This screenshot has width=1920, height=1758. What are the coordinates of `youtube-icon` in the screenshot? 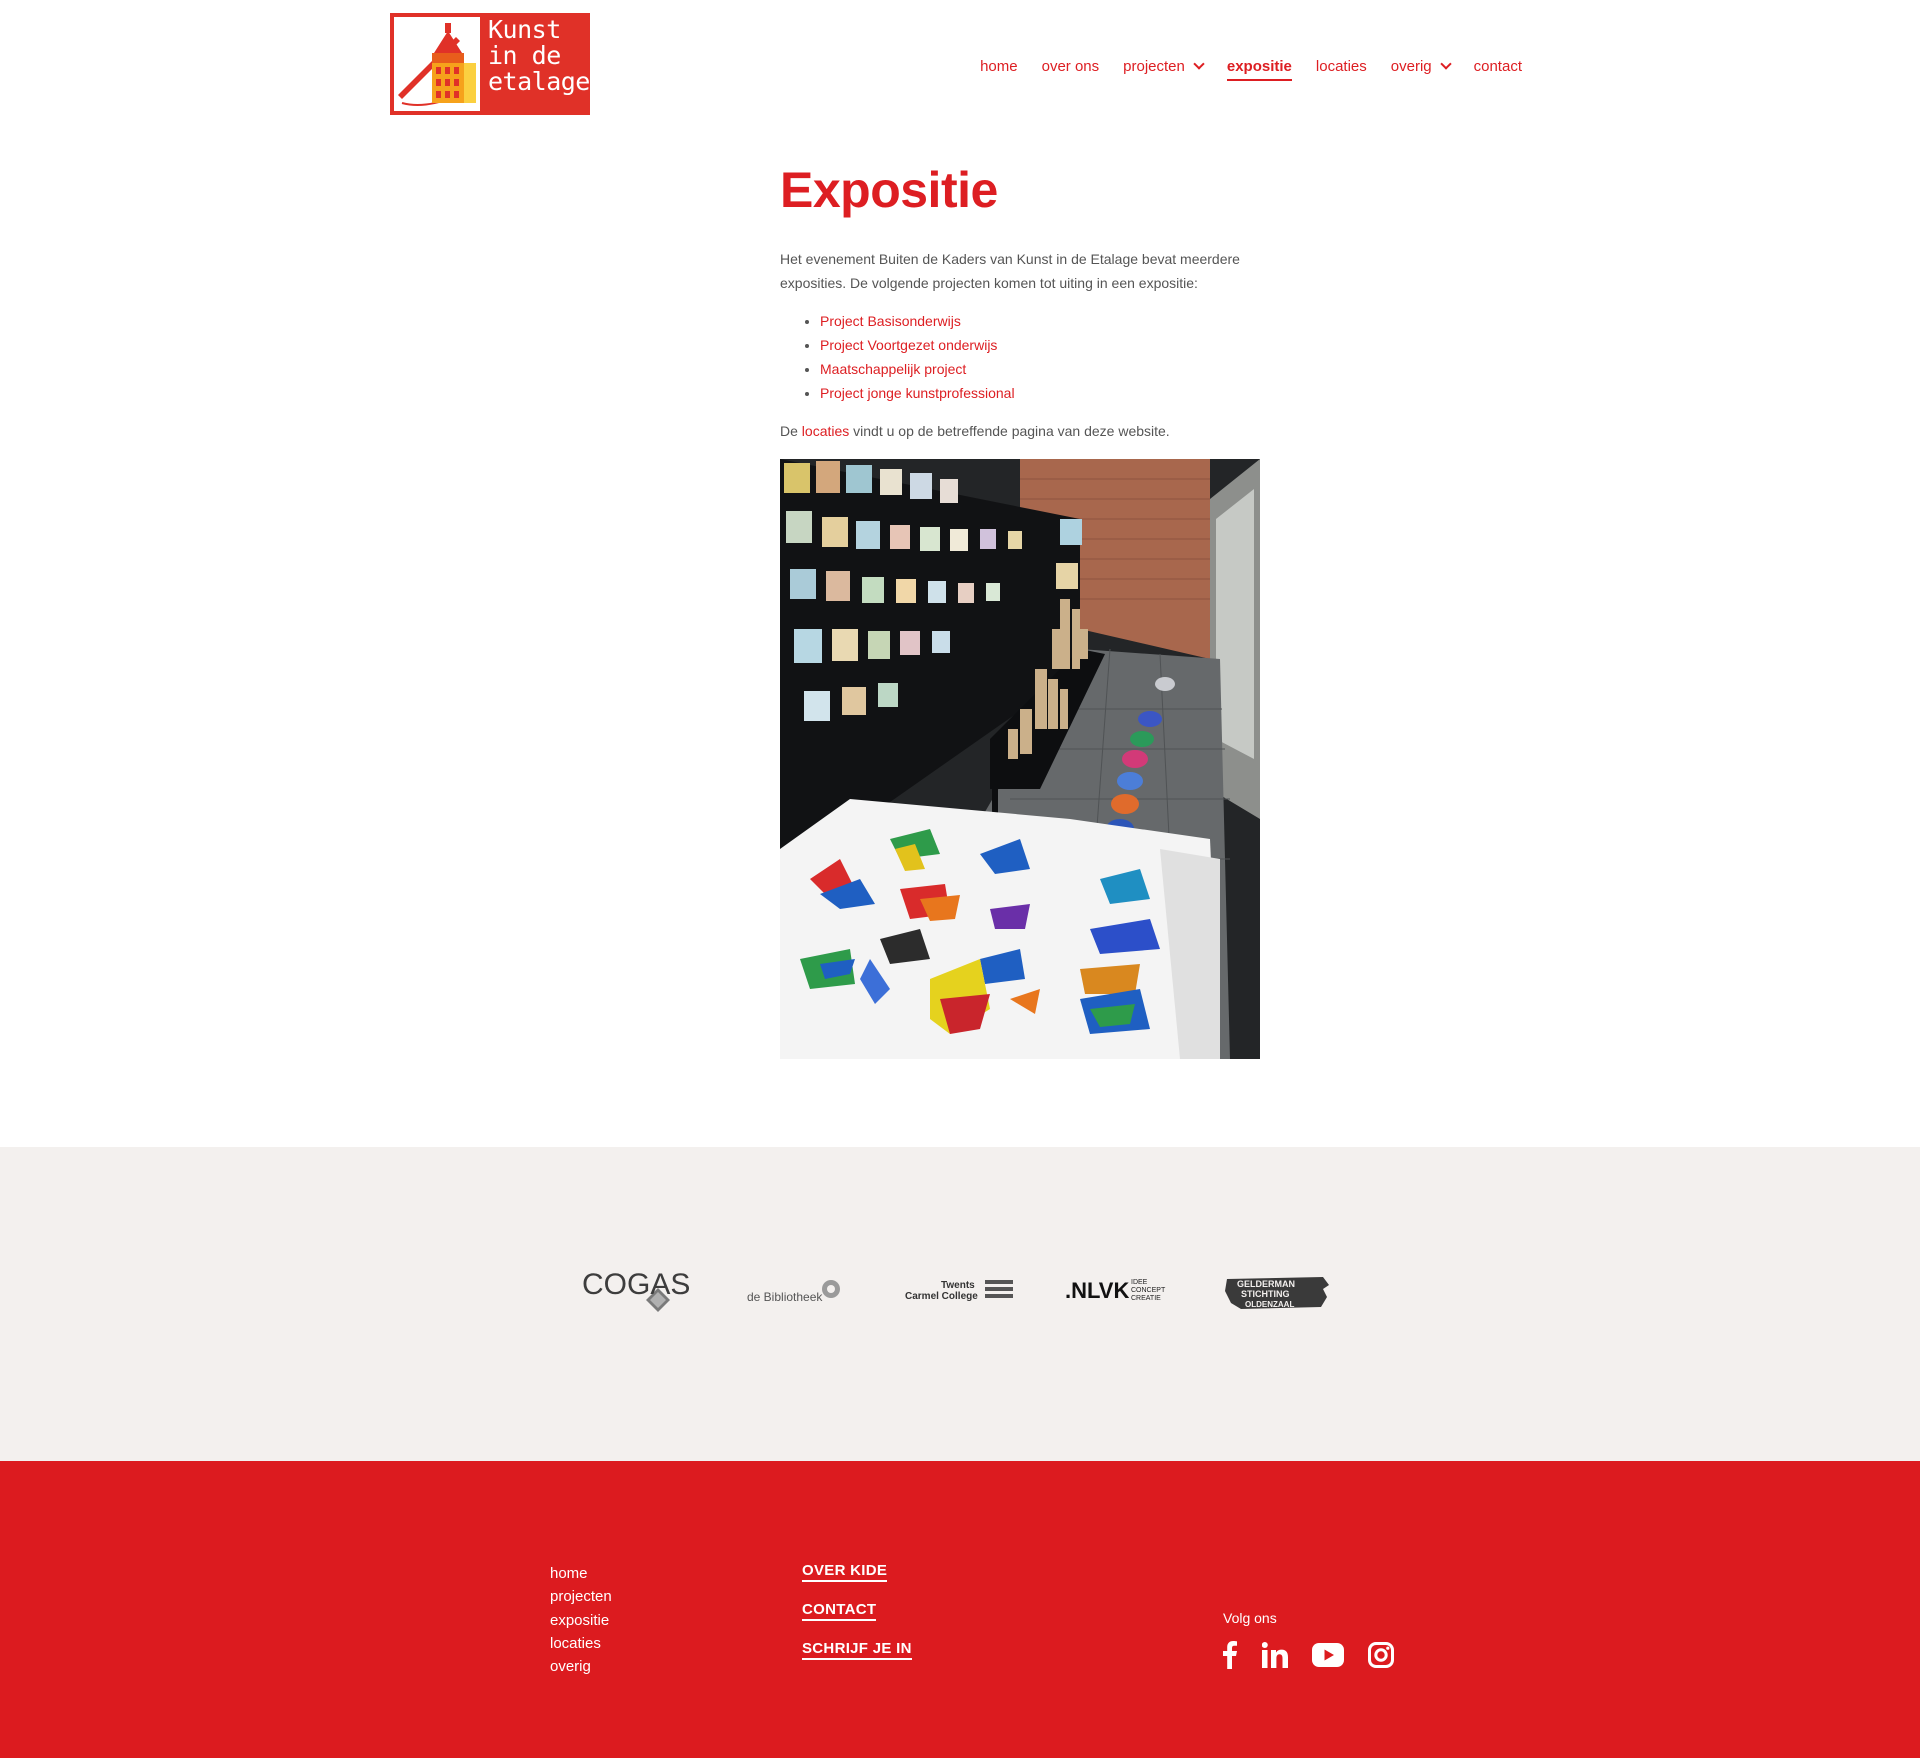 It's located at (1328, 1655).